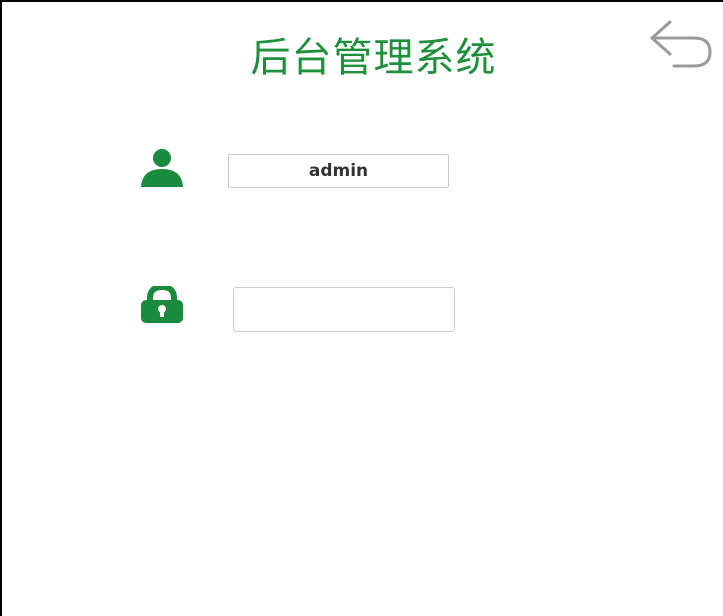 This screenshot has width=723, height=616. I want to click on lock-icon, so click(162, 303).